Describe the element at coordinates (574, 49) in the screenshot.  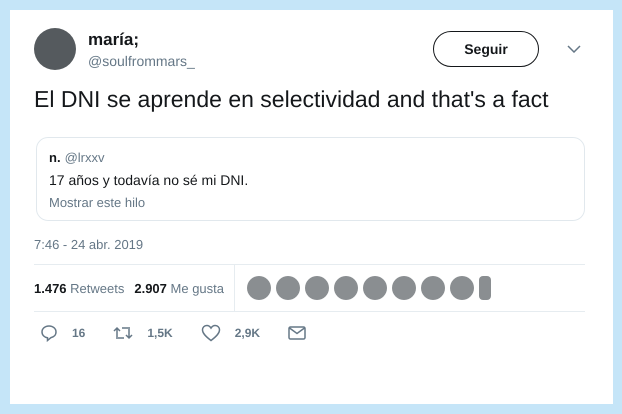
I see `chevron-down-icon` at that location.